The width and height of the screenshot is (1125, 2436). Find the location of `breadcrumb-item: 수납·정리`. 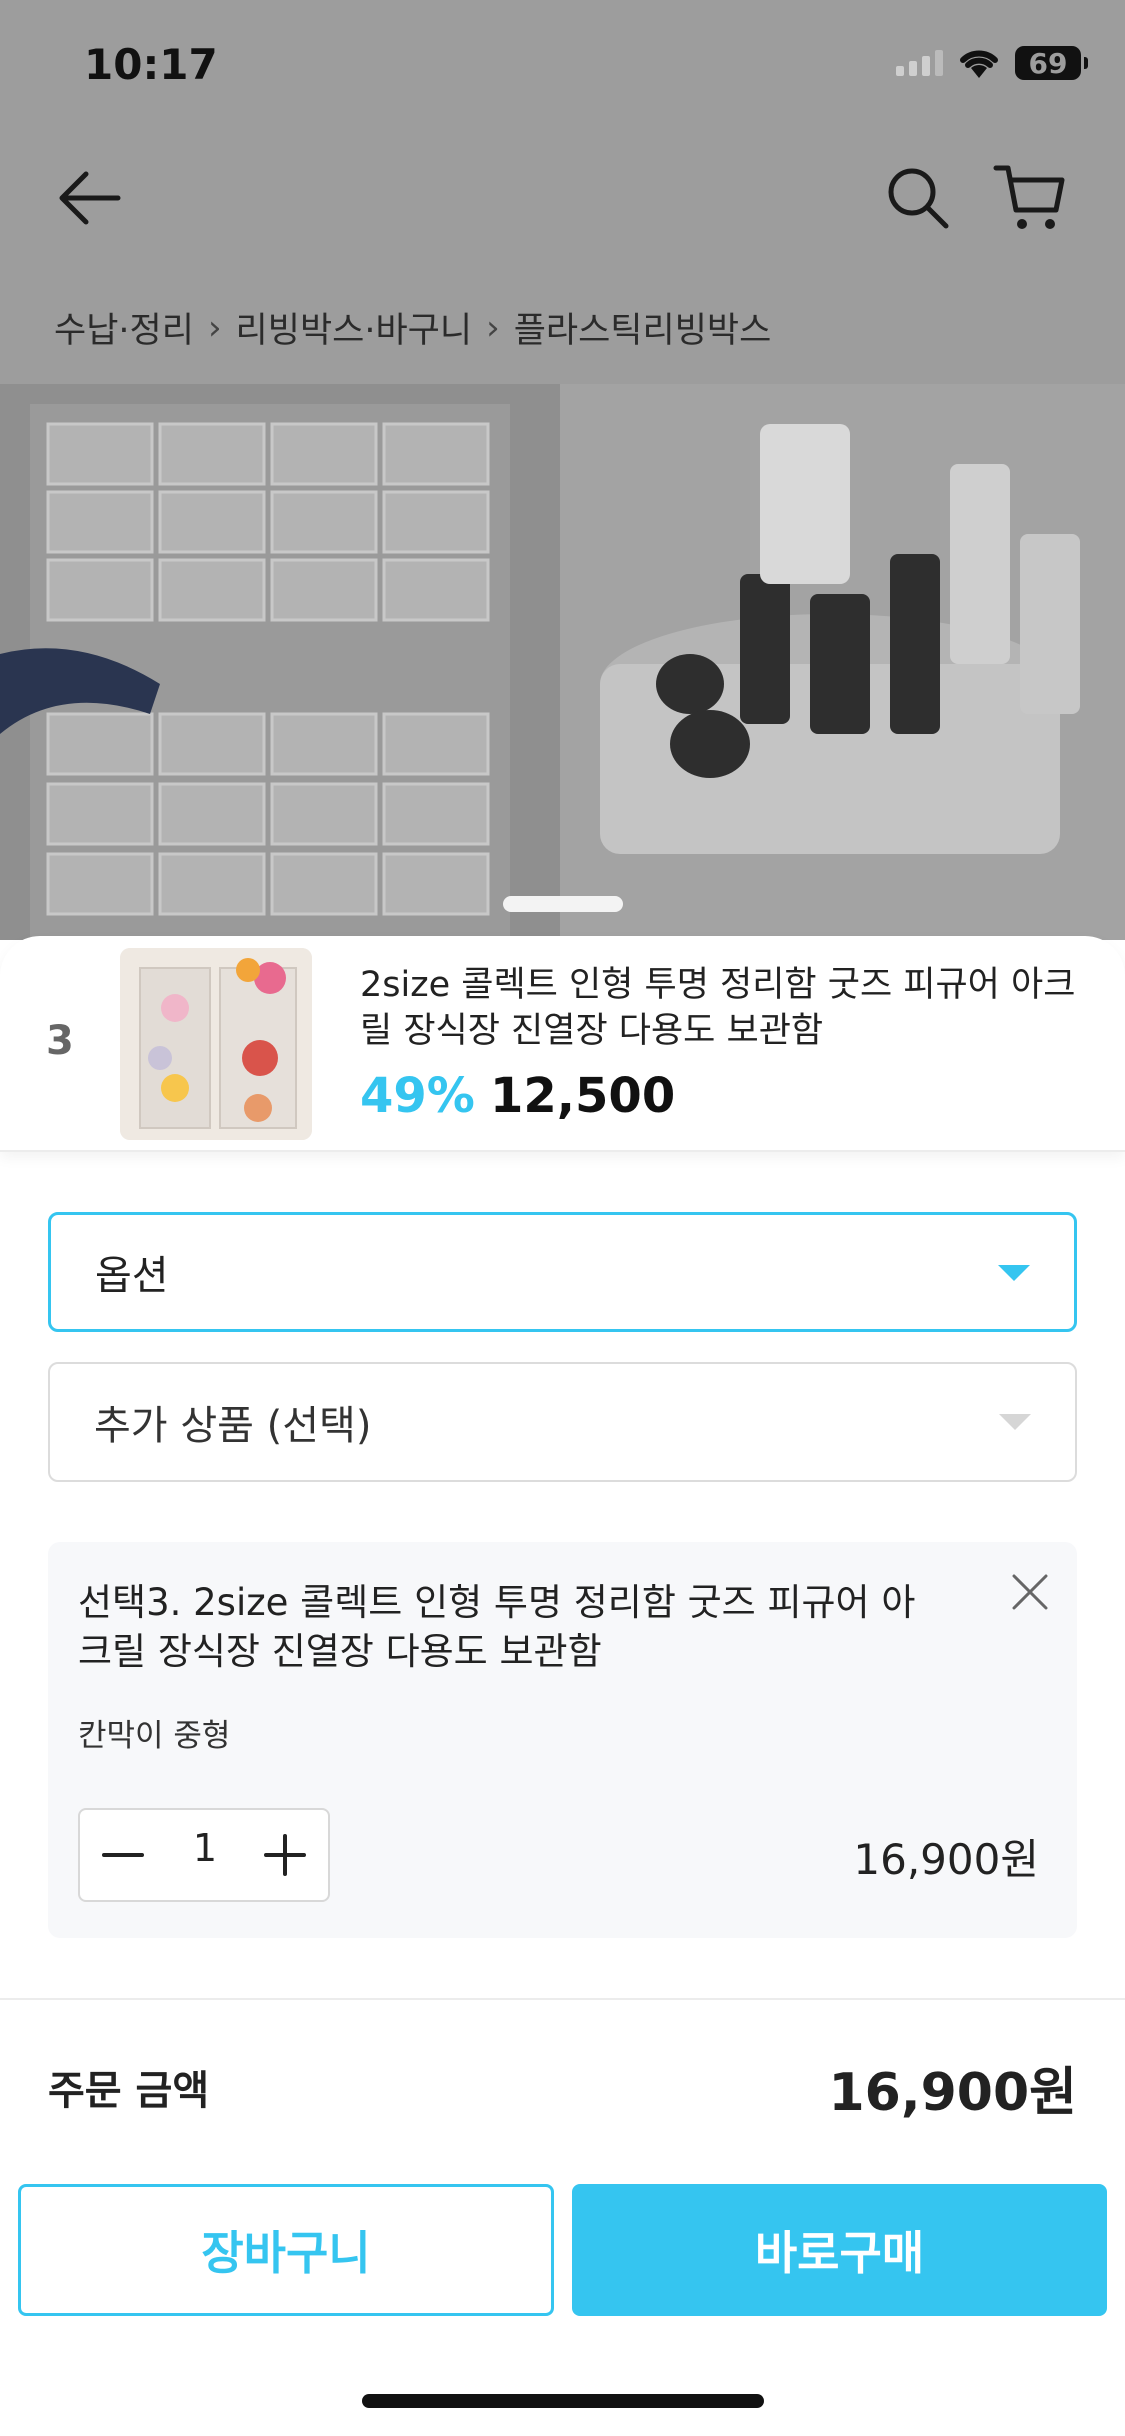

breadcrumb-item: 수납·정리 is located at coordinates (124, 327).